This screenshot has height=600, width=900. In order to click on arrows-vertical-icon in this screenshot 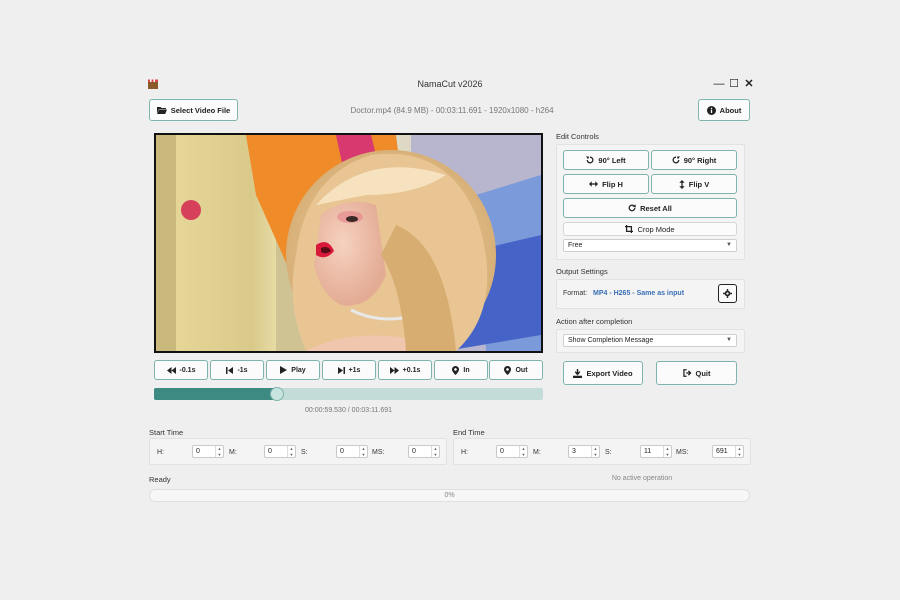, I will do `click(682, 184)`.